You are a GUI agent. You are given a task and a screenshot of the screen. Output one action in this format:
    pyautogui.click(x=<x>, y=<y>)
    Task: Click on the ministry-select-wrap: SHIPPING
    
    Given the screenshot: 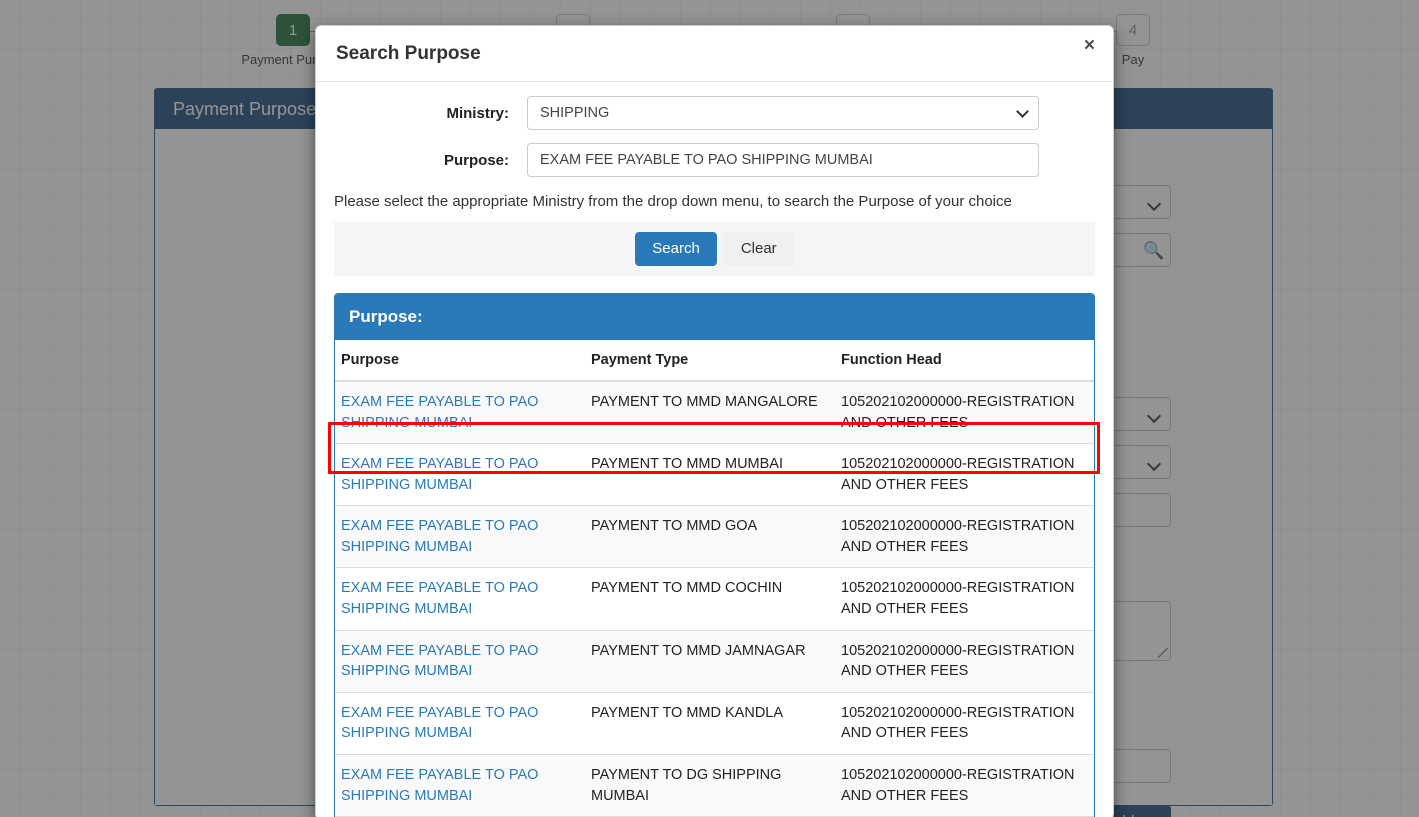 What is the action you would take?
    pyautogui.click(x=783, y=113)
    